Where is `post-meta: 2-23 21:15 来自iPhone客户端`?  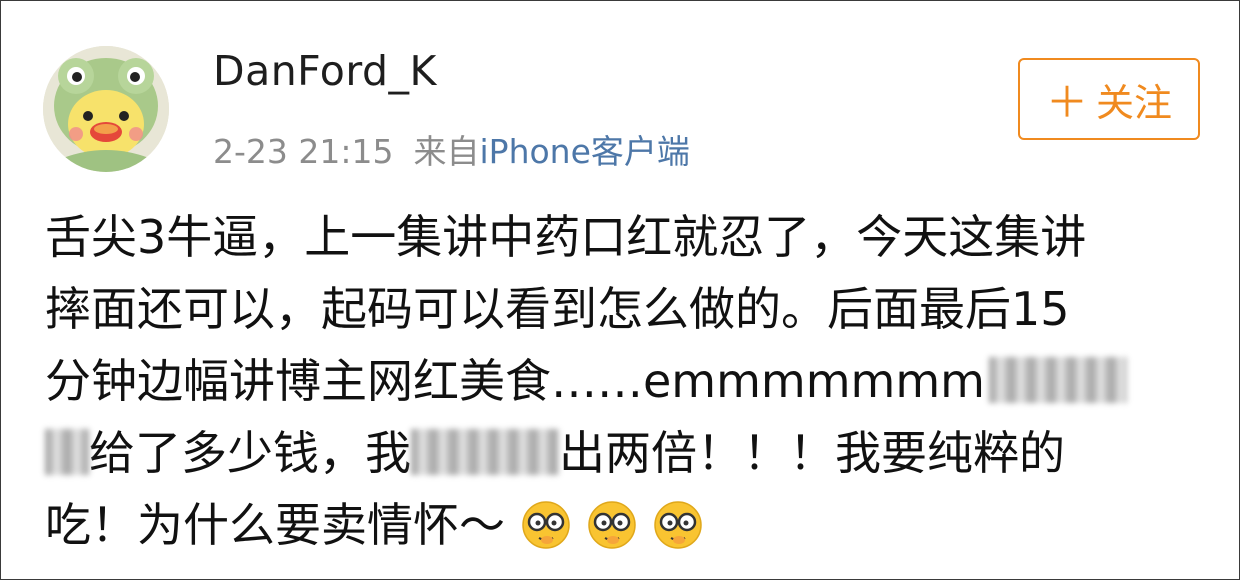
post-meta: 2-23 21:15 来自iPhone客户端 is located at coordinates (451, 149).